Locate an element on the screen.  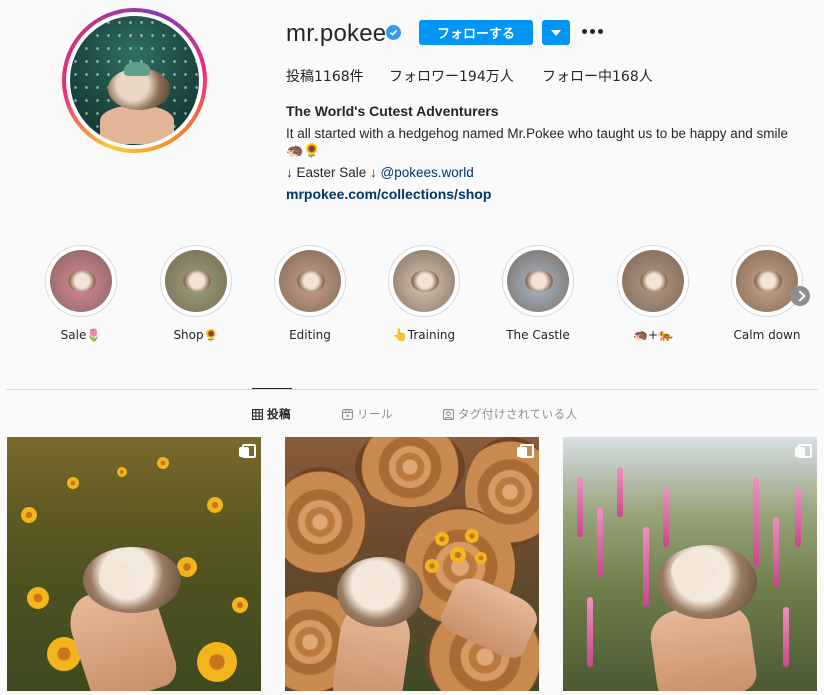
website-link: mrpokee.com/collections/shop is located at coordinates (388, 194).